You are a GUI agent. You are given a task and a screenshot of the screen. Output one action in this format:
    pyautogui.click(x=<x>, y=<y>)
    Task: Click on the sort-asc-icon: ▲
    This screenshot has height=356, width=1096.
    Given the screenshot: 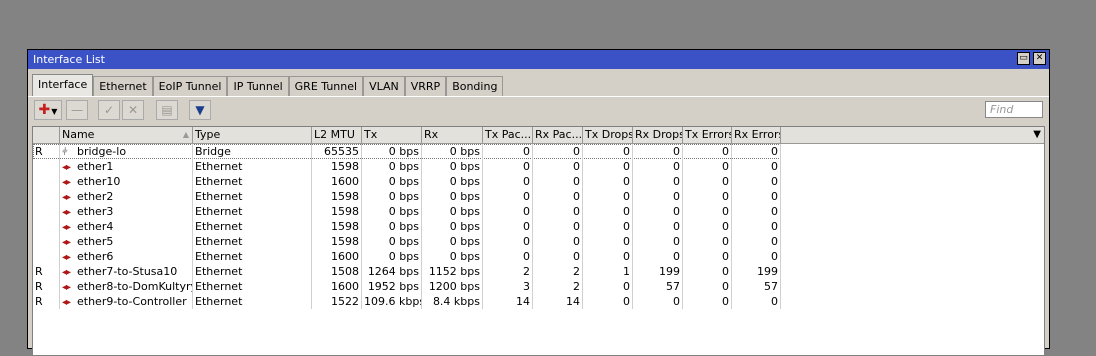 What is the action you would take?
    pyautogui.click(x=185, y=134)
    